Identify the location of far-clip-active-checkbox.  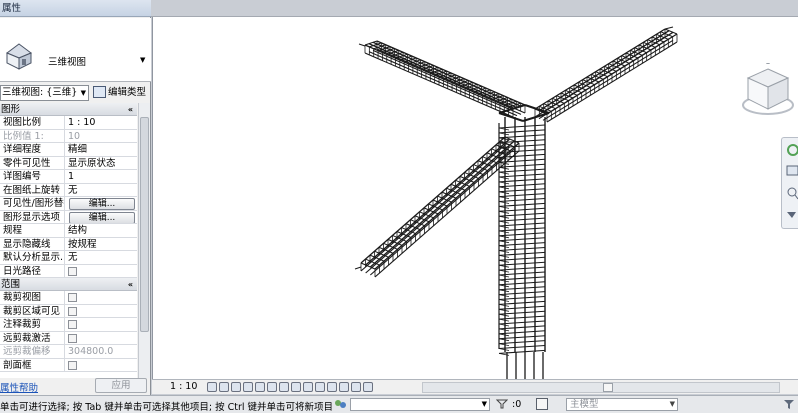
(72, 338).